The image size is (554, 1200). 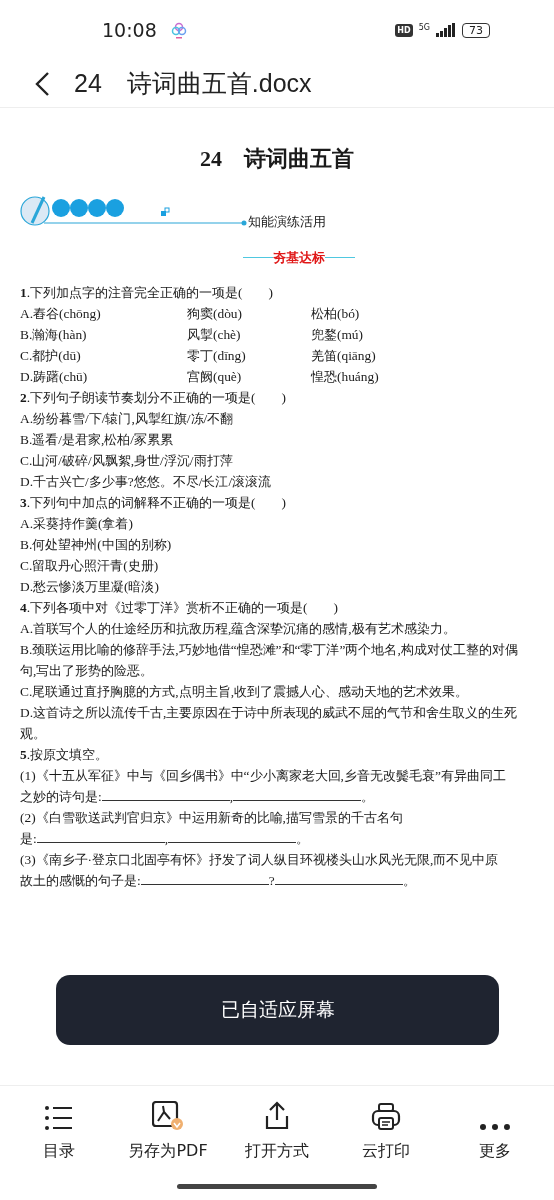 I want to click on fill-in-prompt: 故土的感慨的句子是:, so click(x=80, y=880).